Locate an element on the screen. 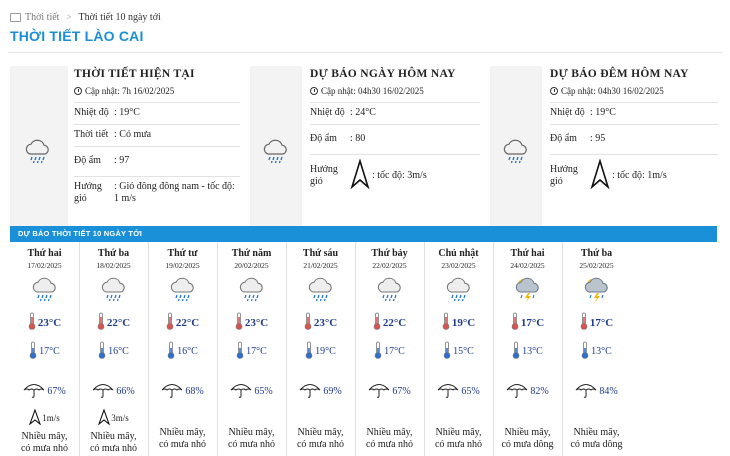 The image size is (730, 456). day-date: 22/02/2025 is located at coordinates (389, 265).